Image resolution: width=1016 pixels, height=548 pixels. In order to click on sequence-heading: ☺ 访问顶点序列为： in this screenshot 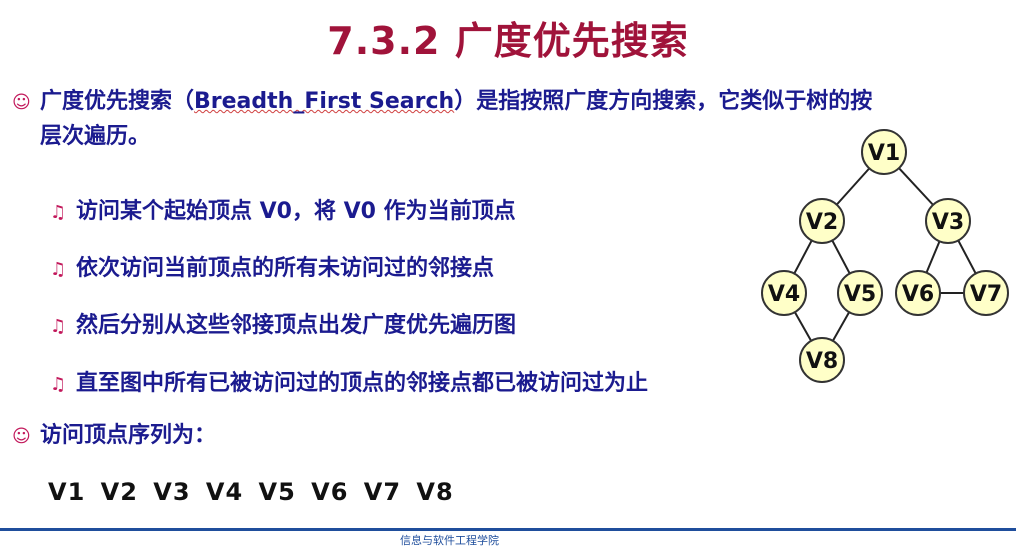, I will do `click(114, 435)`.